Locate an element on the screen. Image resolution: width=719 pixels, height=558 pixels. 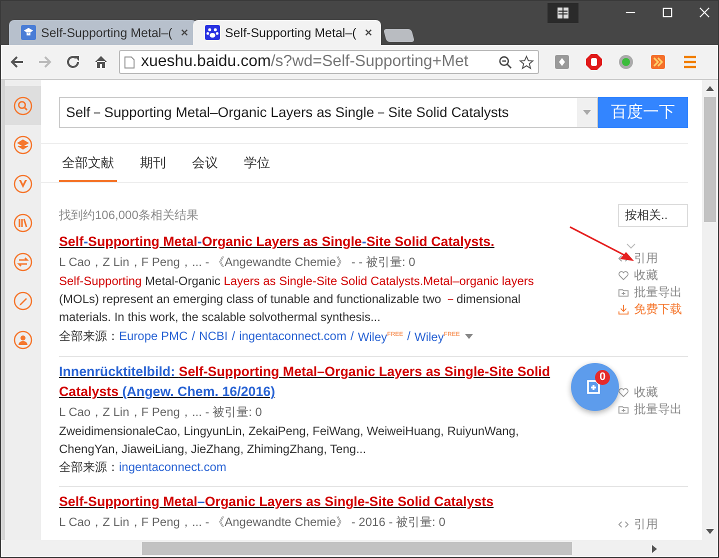
scroll-down-icon is located at coordinates (710, 531).